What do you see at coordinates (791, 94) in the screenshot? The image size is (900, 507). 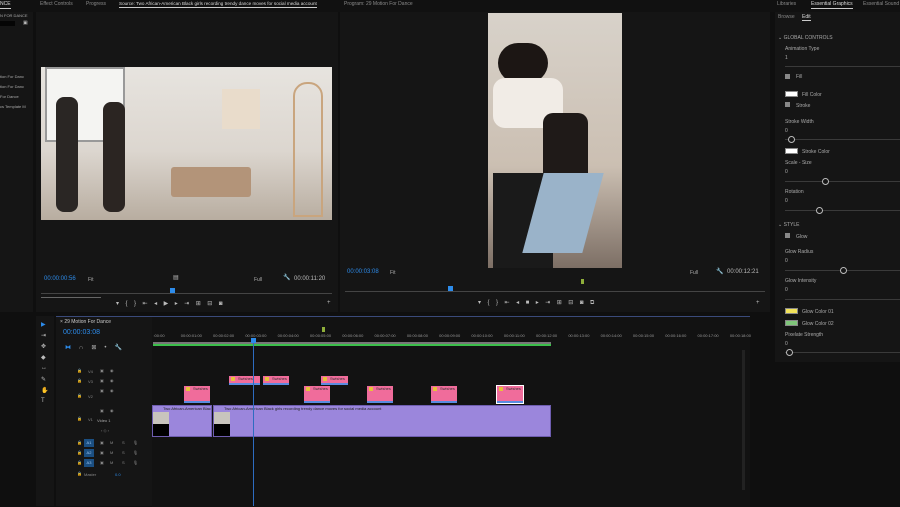 I see `fill-color-swatch` at bounding box center [791, 94].